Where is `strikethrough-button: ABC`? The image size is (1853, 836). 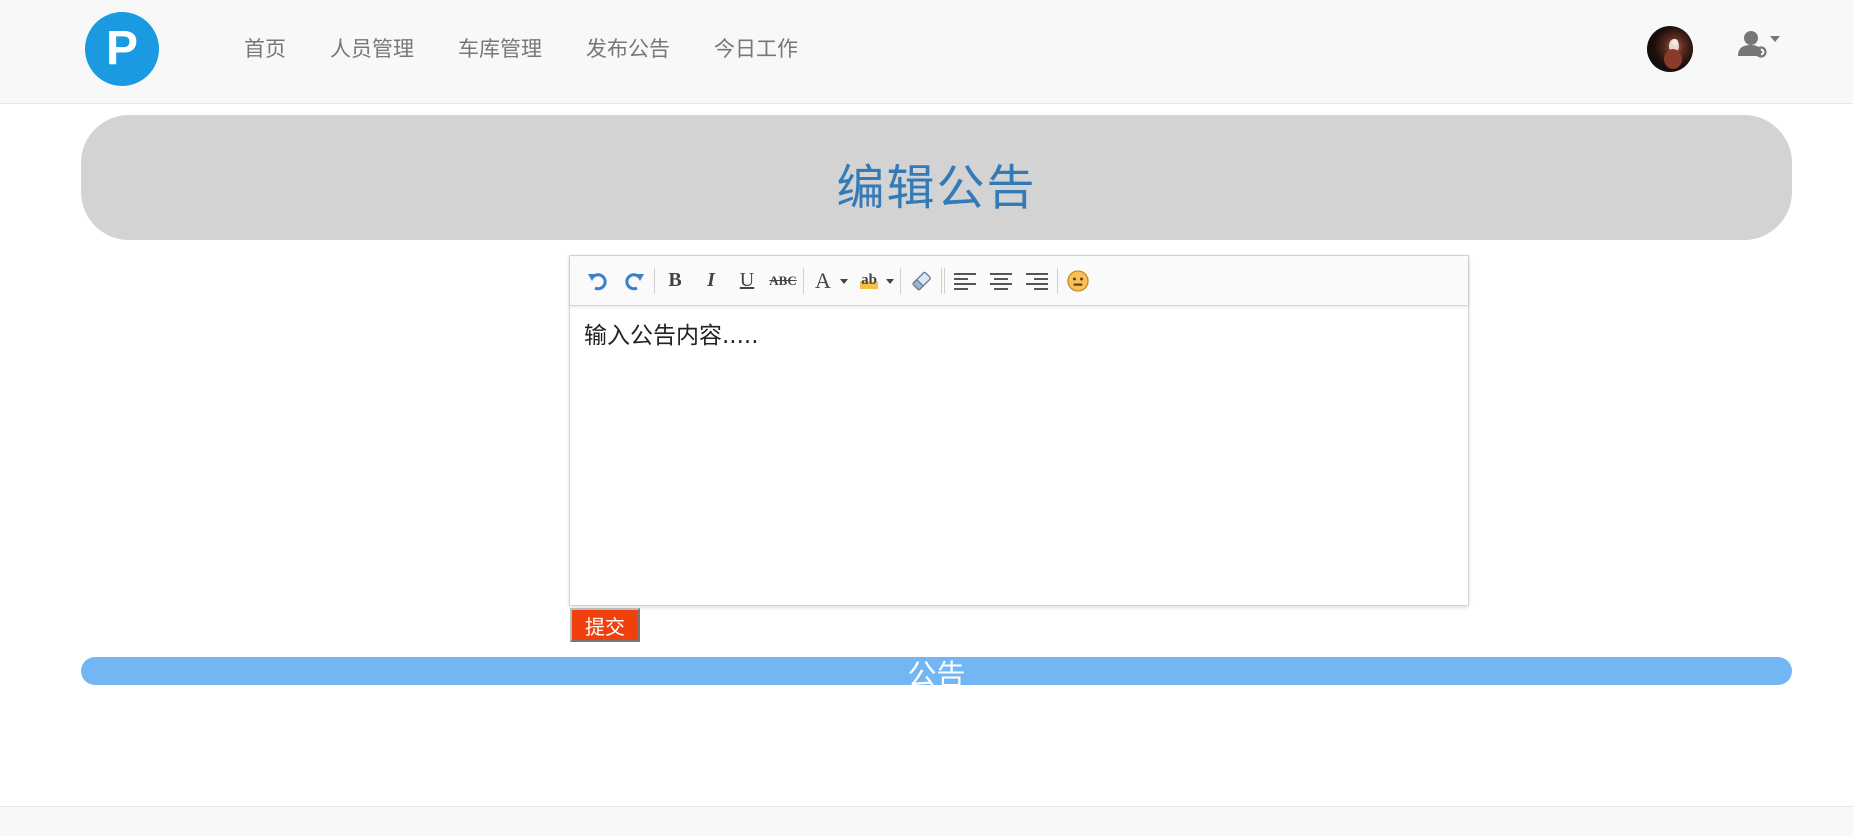
strikethrough-button: ABC is located at coordinates (783, 281).